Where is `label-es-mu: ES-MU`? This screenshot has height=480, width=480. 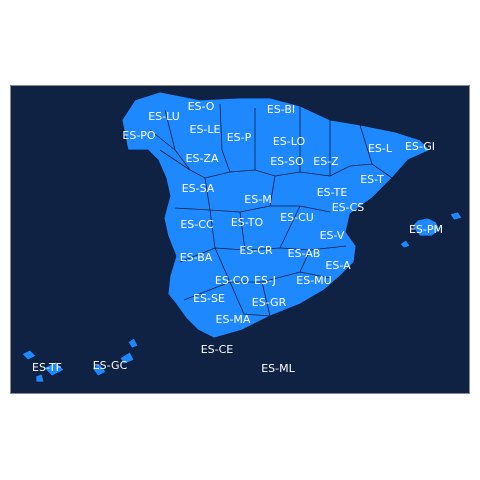
label-es-mu: ES-MU is located at coordinates (313, 280).